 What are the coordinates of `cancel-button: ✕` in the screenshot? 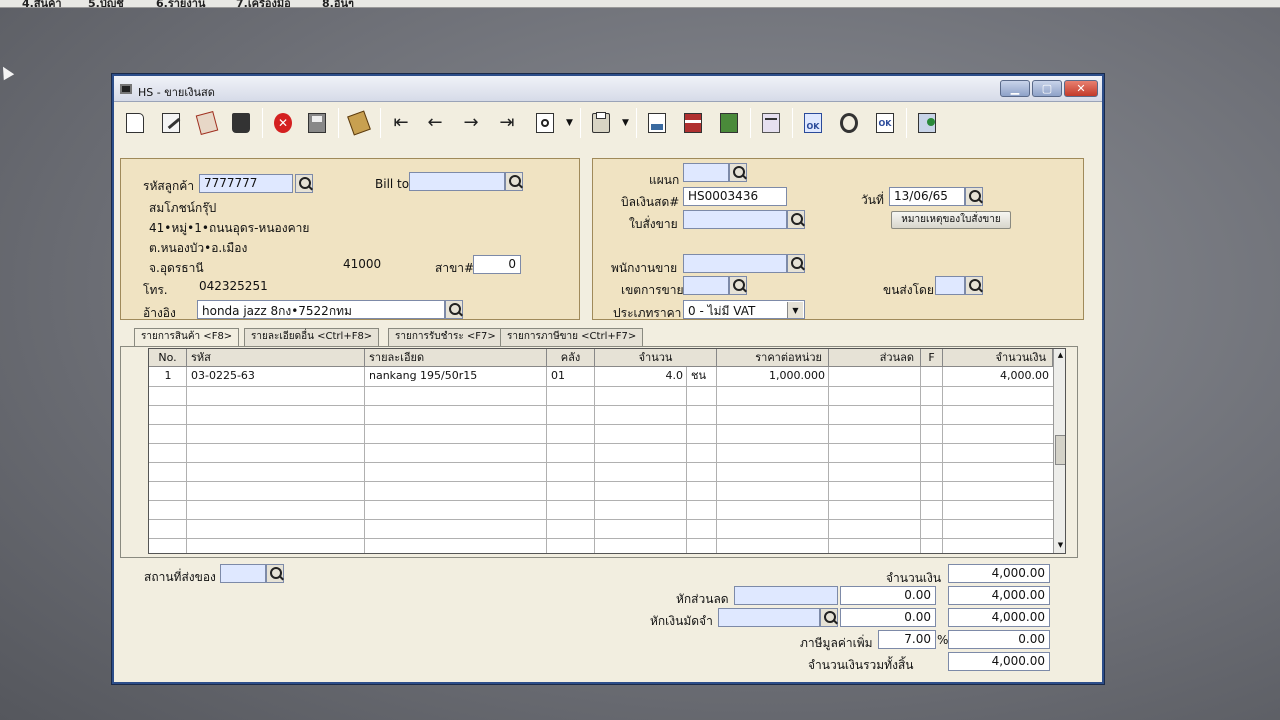 It's located at (283, 123).